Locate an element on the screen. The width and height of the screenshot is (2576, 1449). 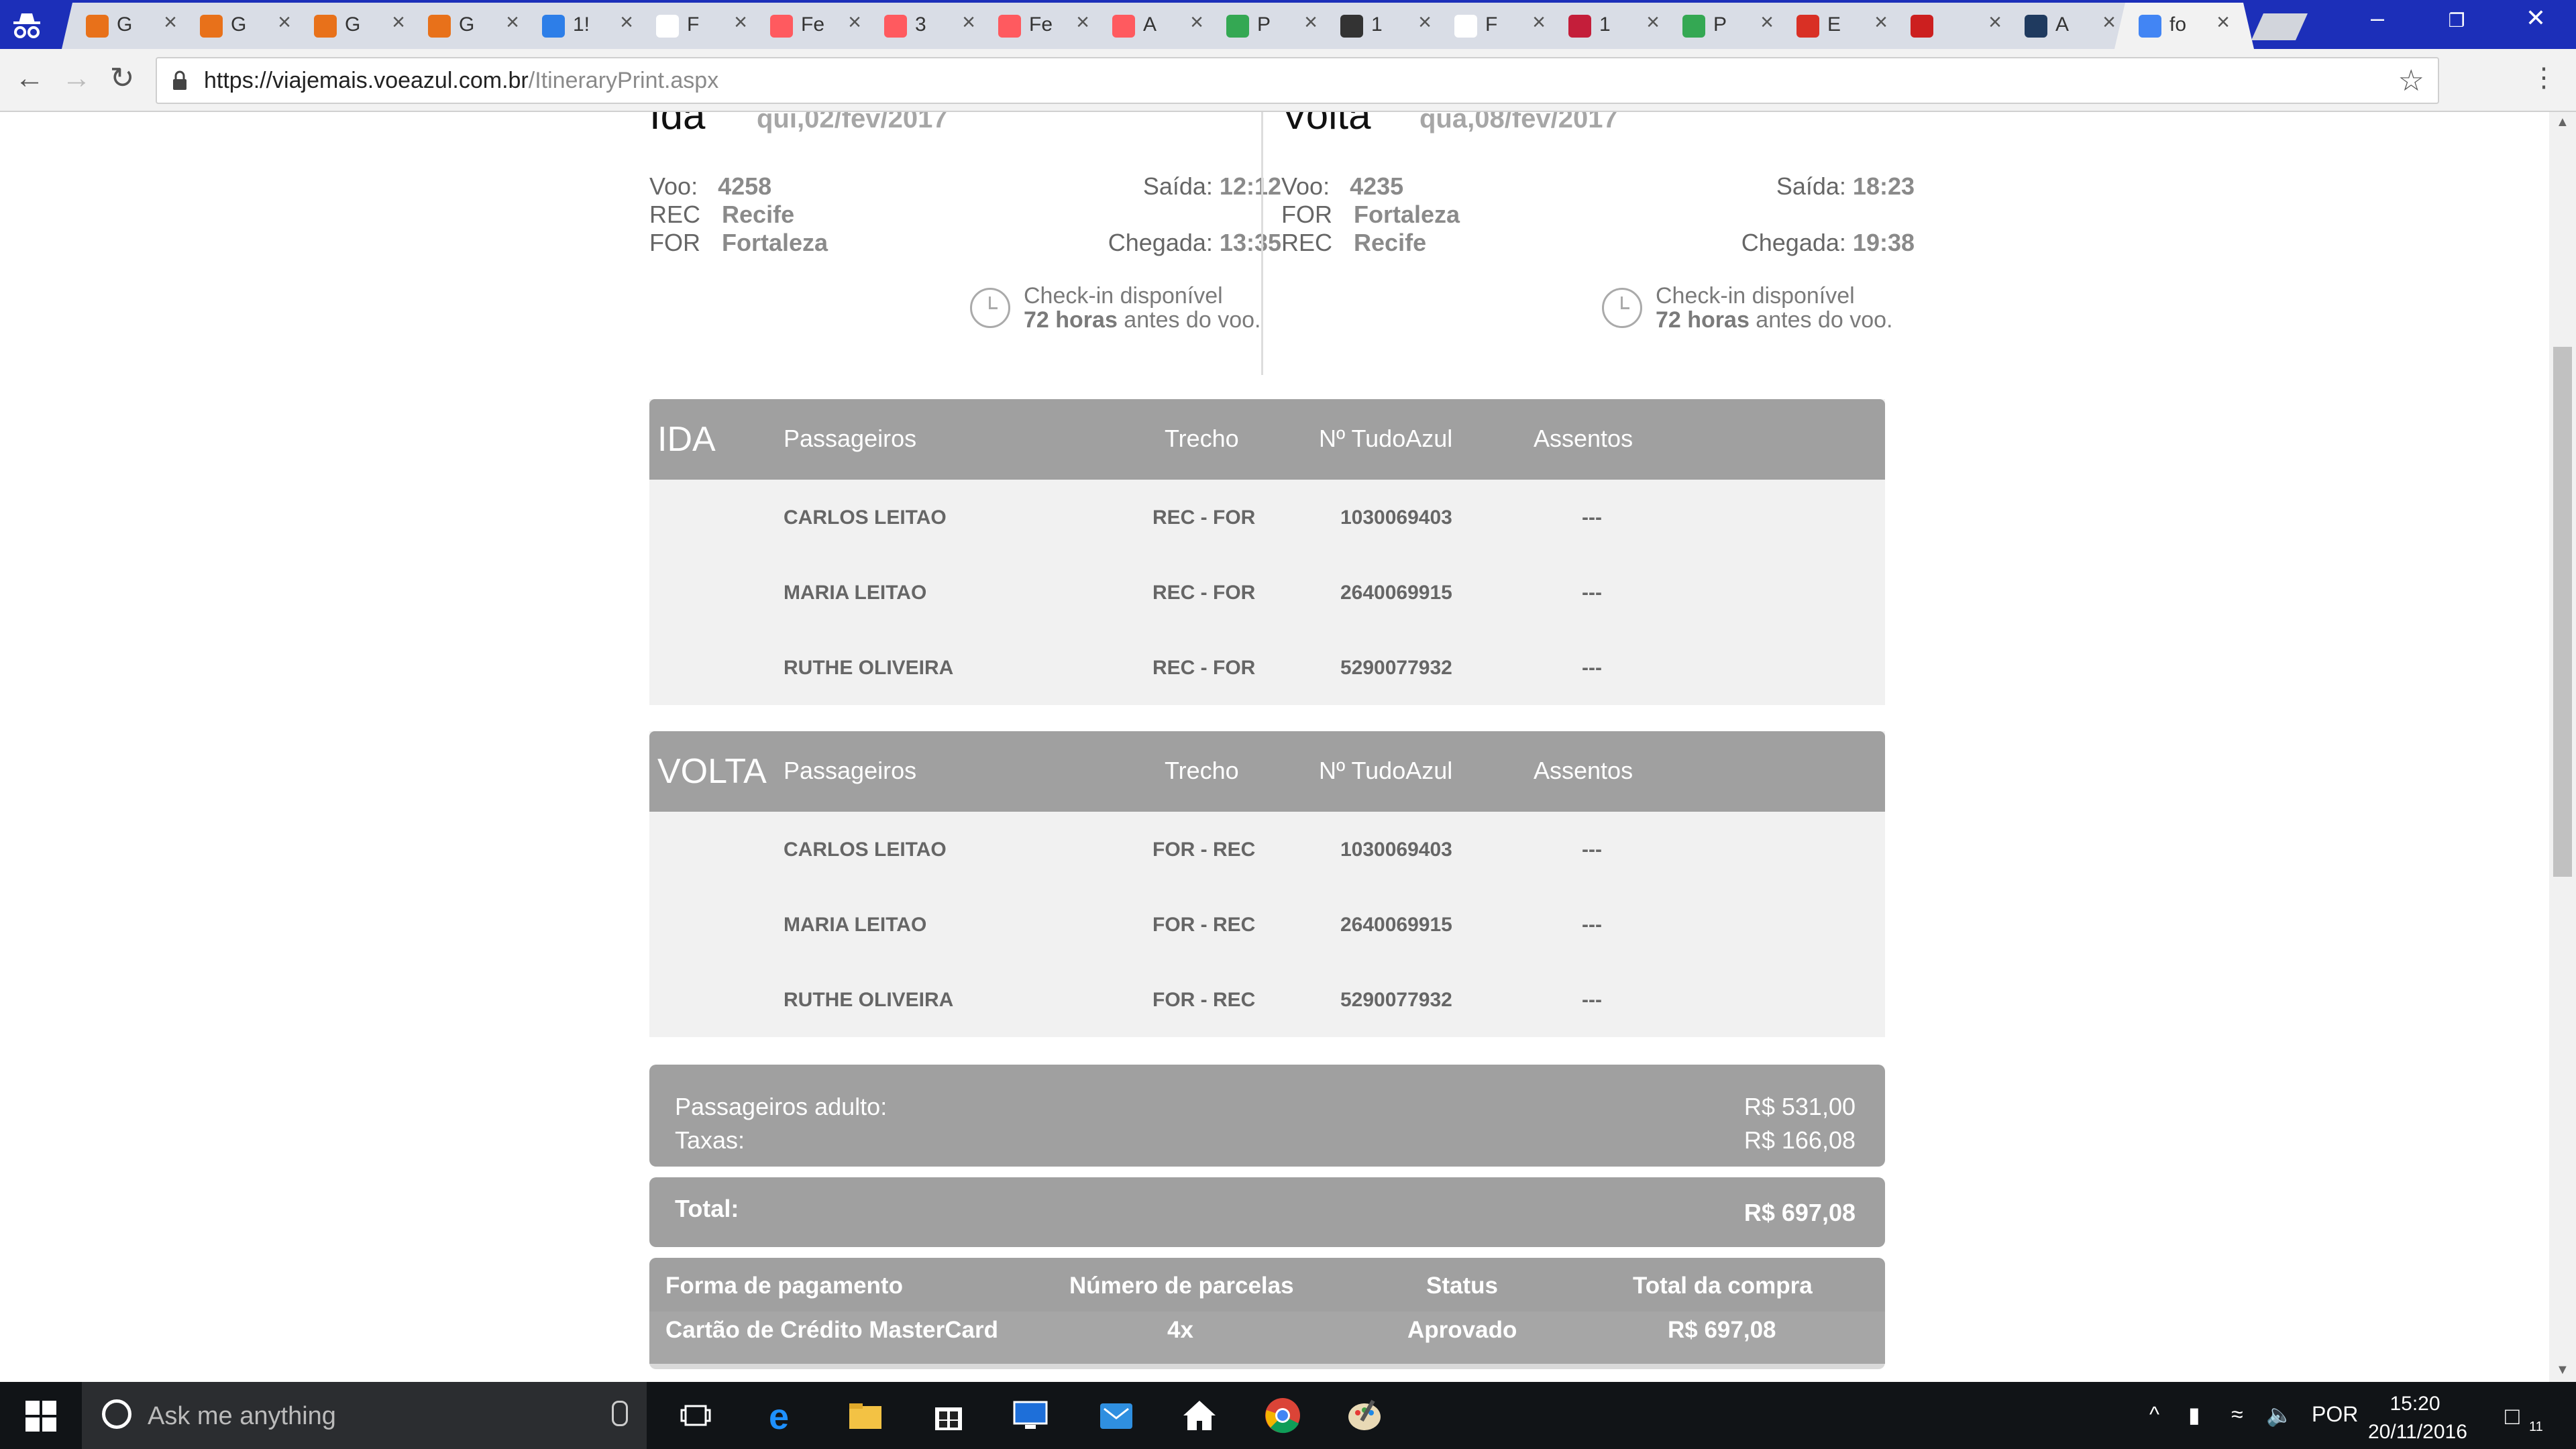
microphone-icon is located at coordinates (620, 1413).